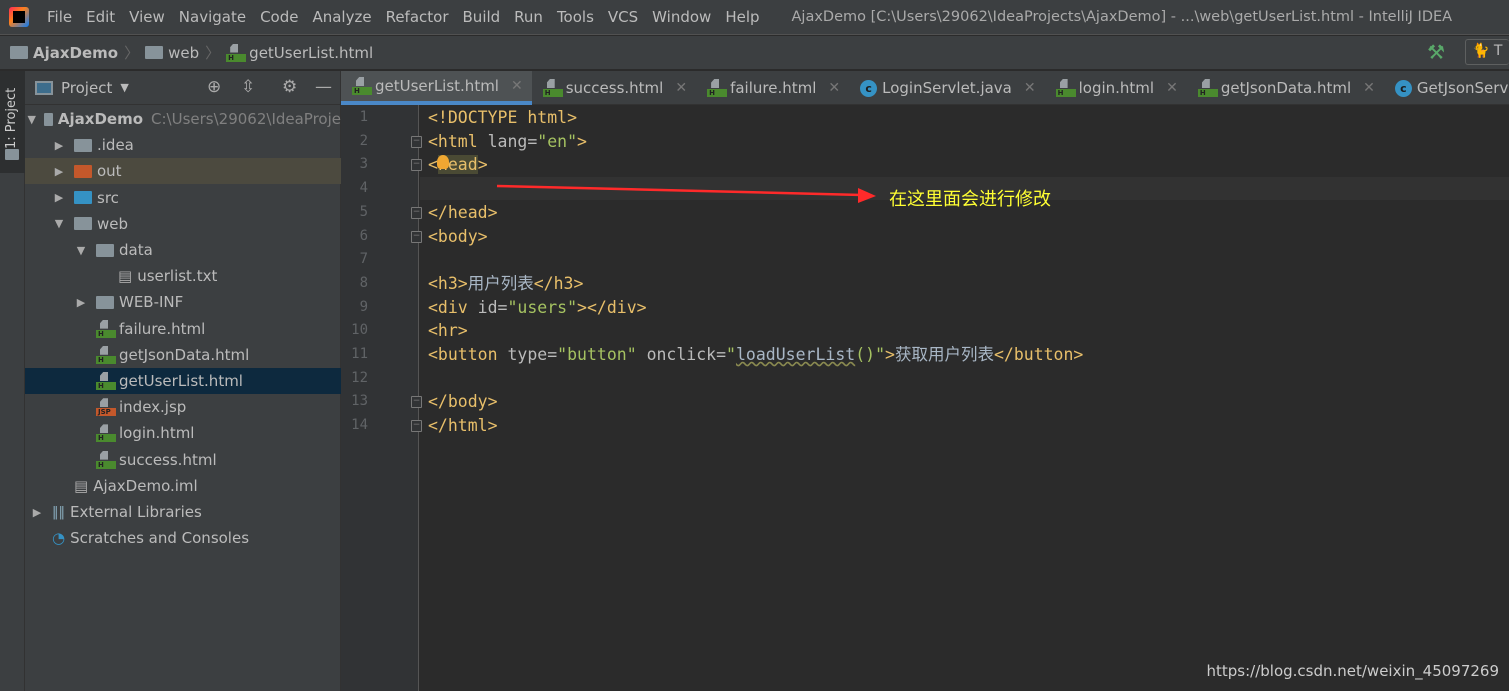 This screenshot has width=1509, height=691. I want to click on annotation-arrow, so click(686, 193).